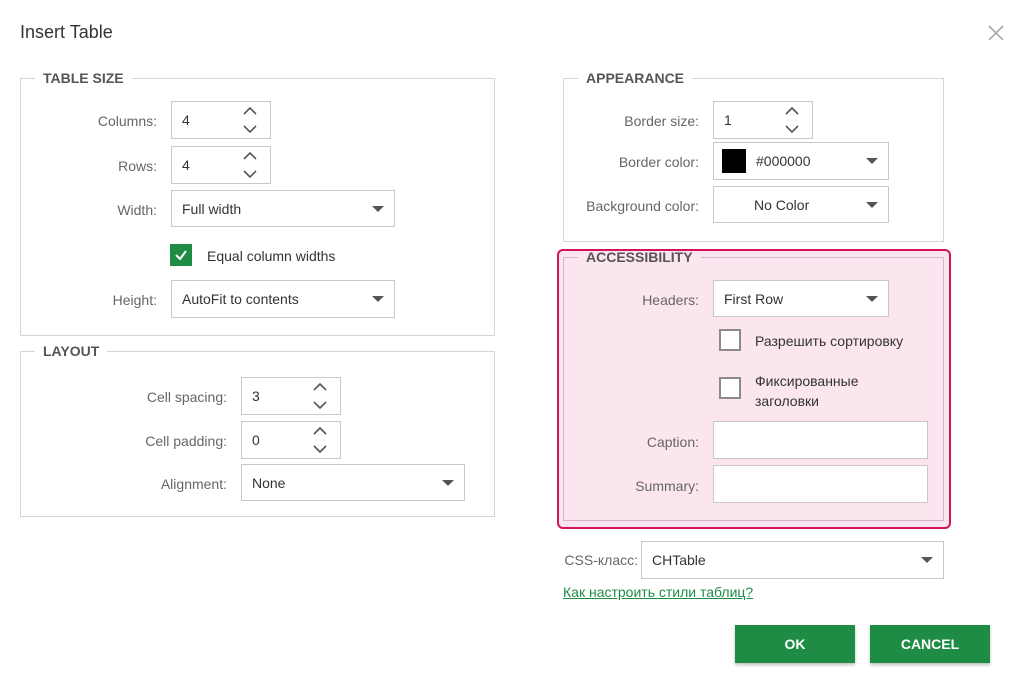  What do you see at coordinates (820, 440) in the screenshot?
I see `caption-input` at bounding box center [820, 440].